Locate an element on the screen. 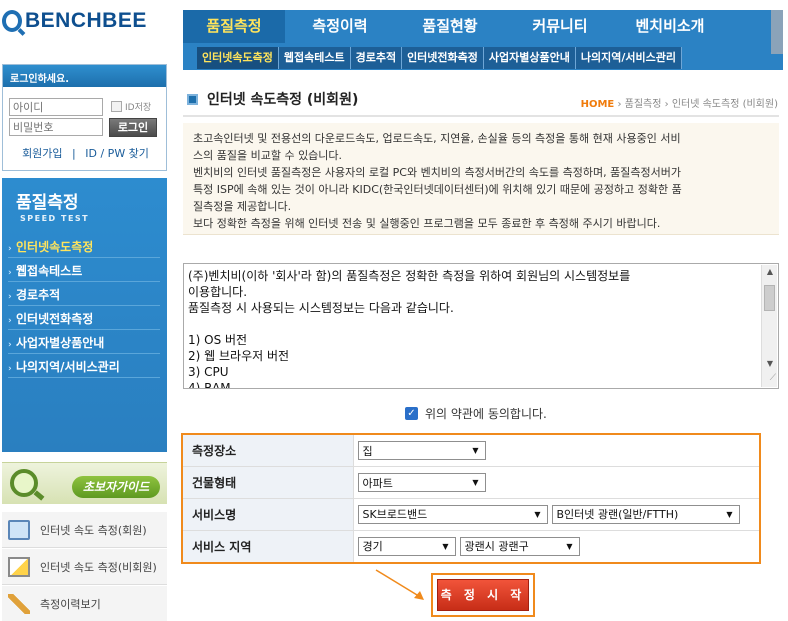  side-menu-item-products: › 사업자별상품안내 is located at coordinates (84, 342).